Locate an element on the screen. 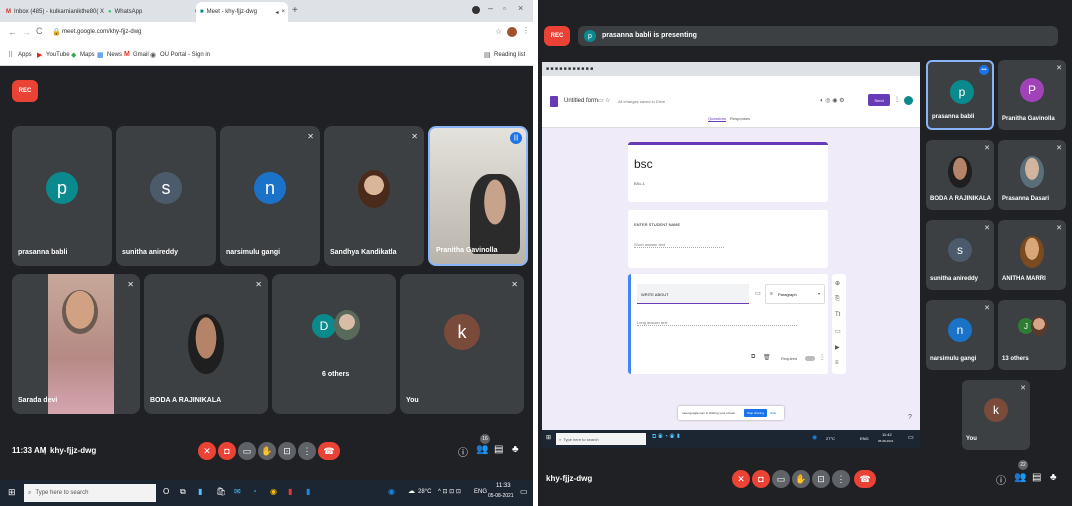 This screenshot has width=1072, height=506. others-tile: J 13 others is located at coordinates (1032, 335).